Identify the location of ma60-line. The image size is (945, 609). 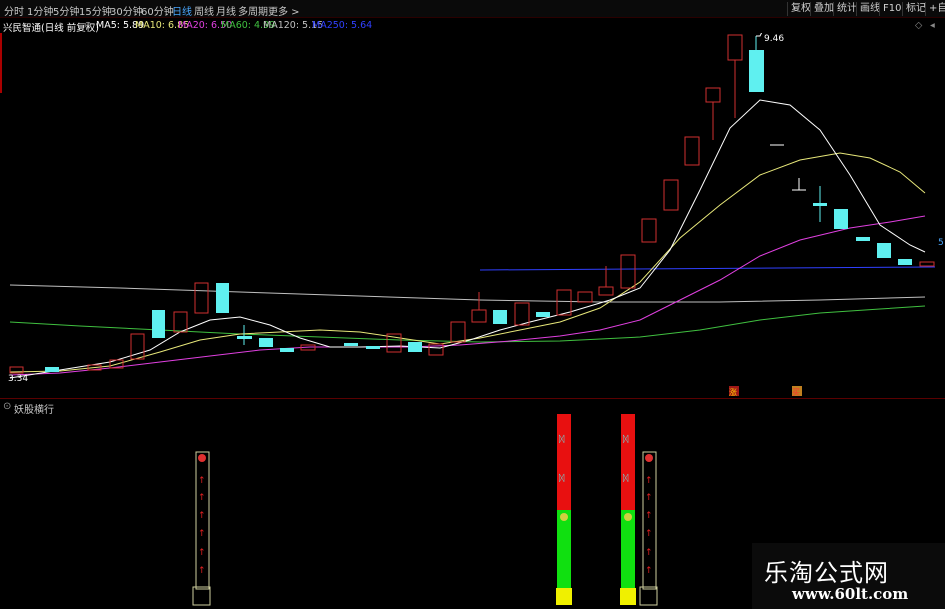
(467, 324).